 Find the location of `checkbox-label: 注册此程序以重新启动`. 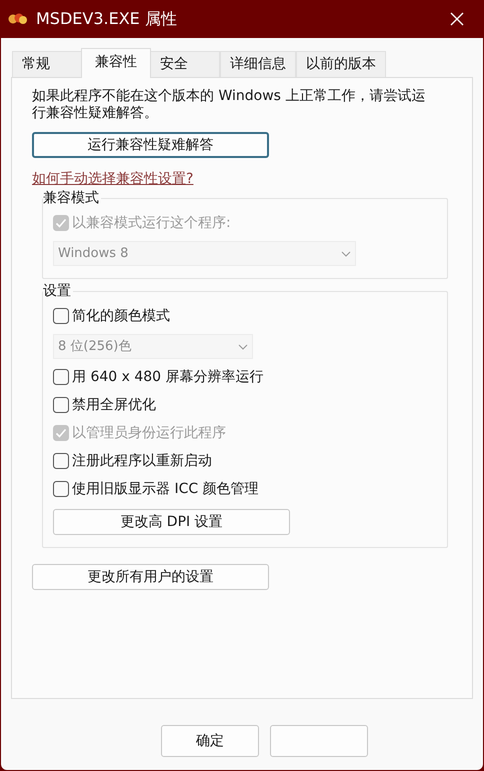

checkbox-label: 注册此程序以重新启动 is located at coordinates (142, 461).